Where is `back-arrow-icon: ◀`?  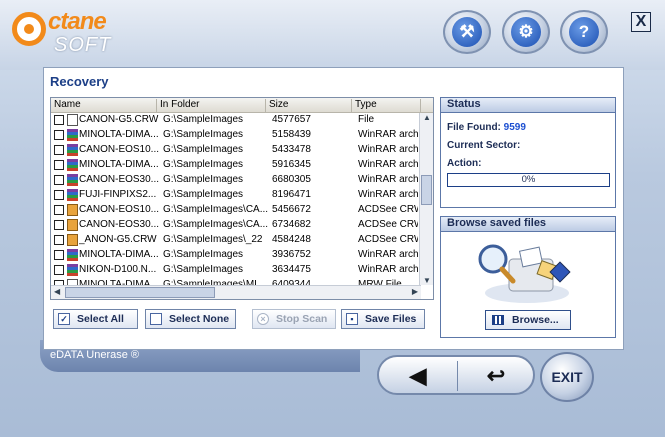 back-arrow-icon: ◀ is located at coordinates (418, 375).